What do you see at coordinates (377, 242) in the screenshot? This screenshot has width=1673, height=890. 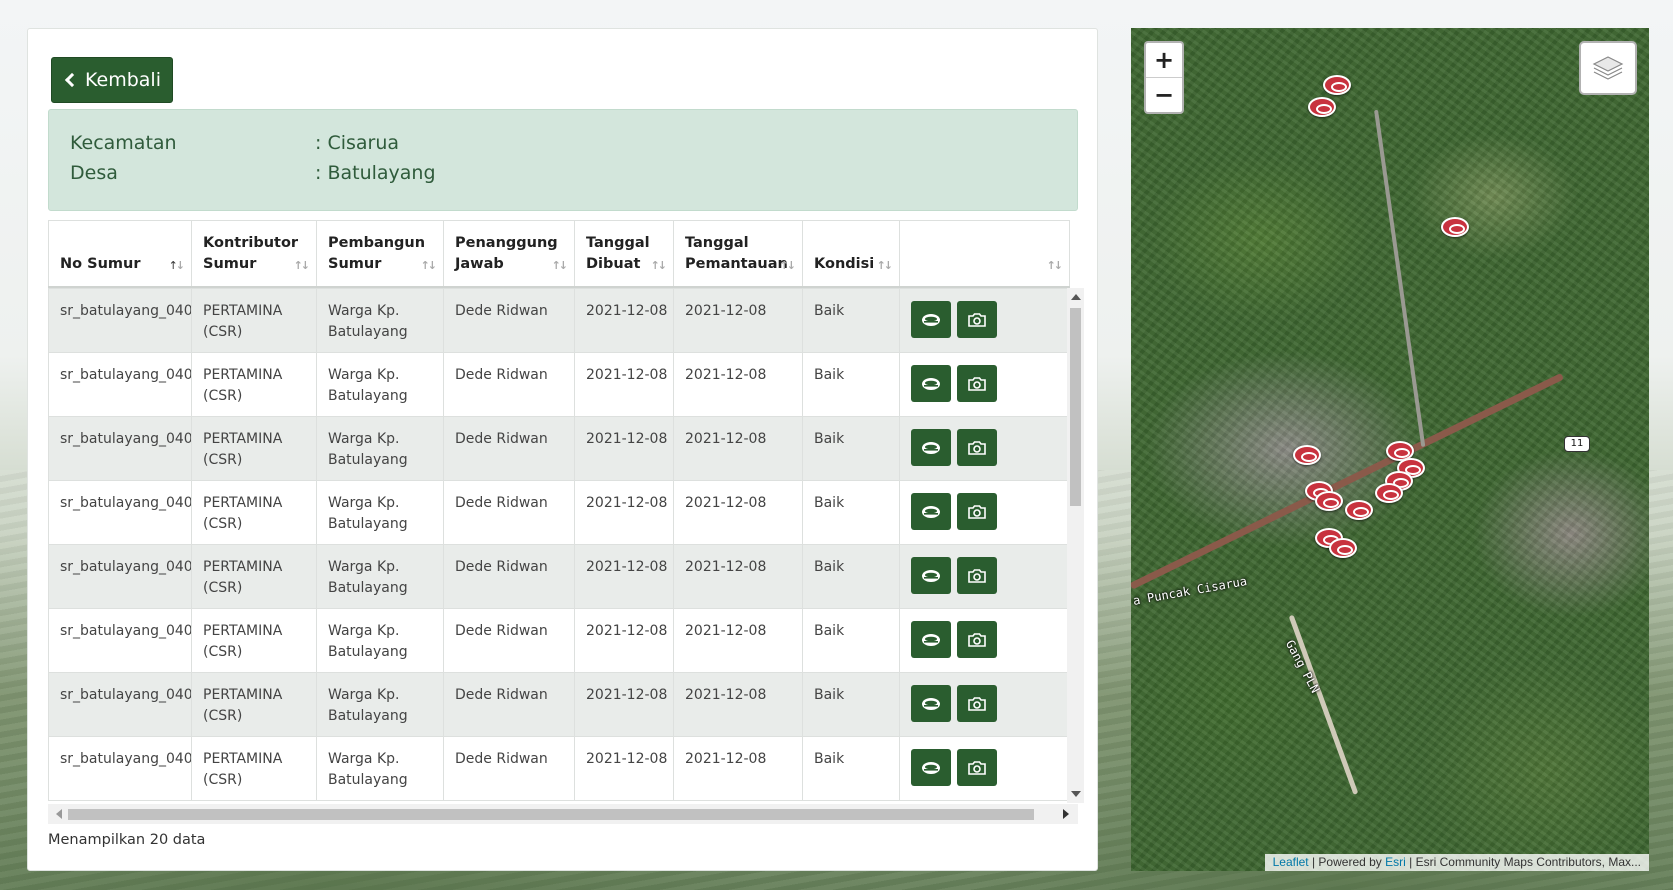 I see `column-header-label: Pembangun` at bounding box center [377, 242].